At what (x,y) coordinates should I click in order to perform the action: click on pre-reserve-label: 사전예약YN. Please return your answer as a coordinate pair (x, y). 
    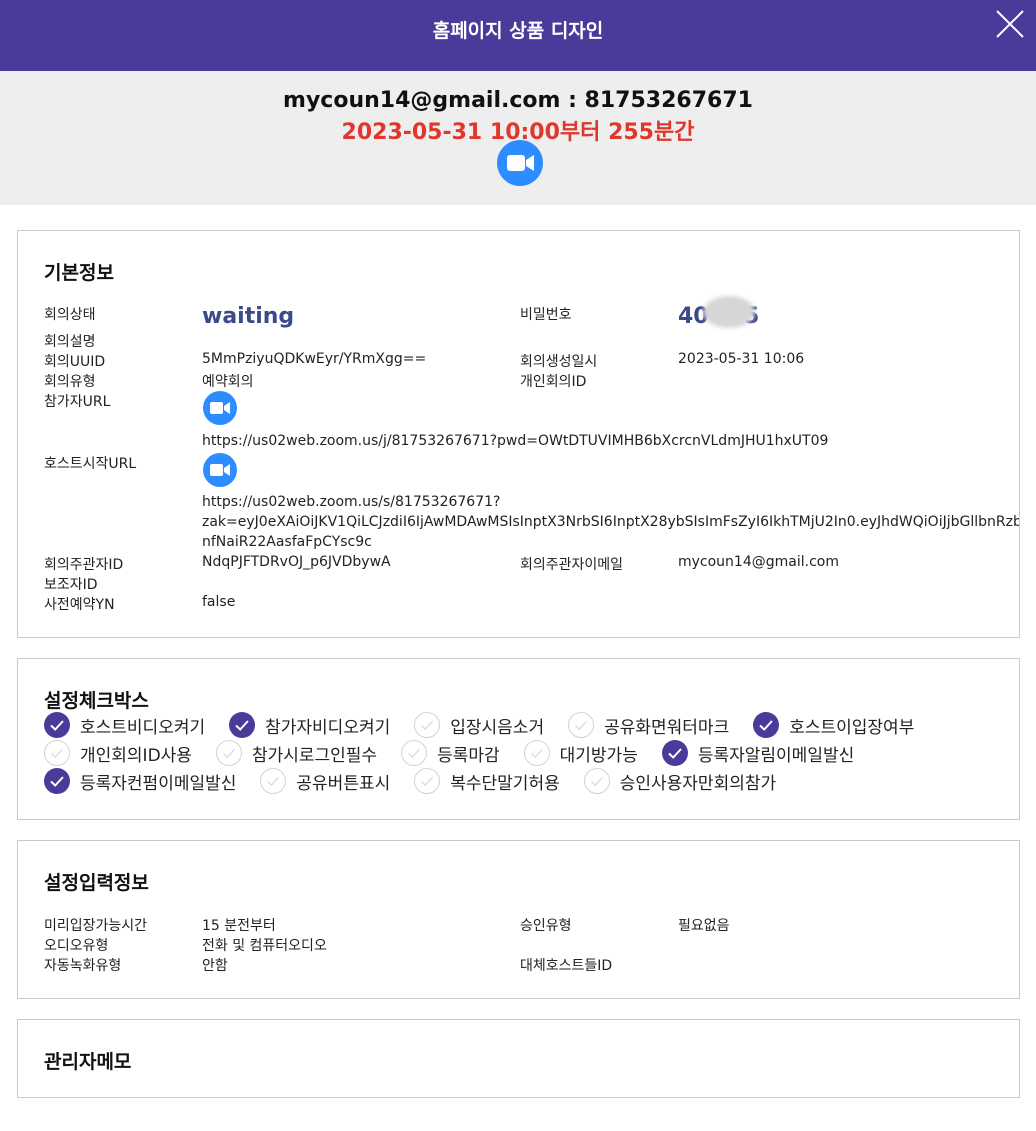
    Looking at the image, I should click on (79, 605).